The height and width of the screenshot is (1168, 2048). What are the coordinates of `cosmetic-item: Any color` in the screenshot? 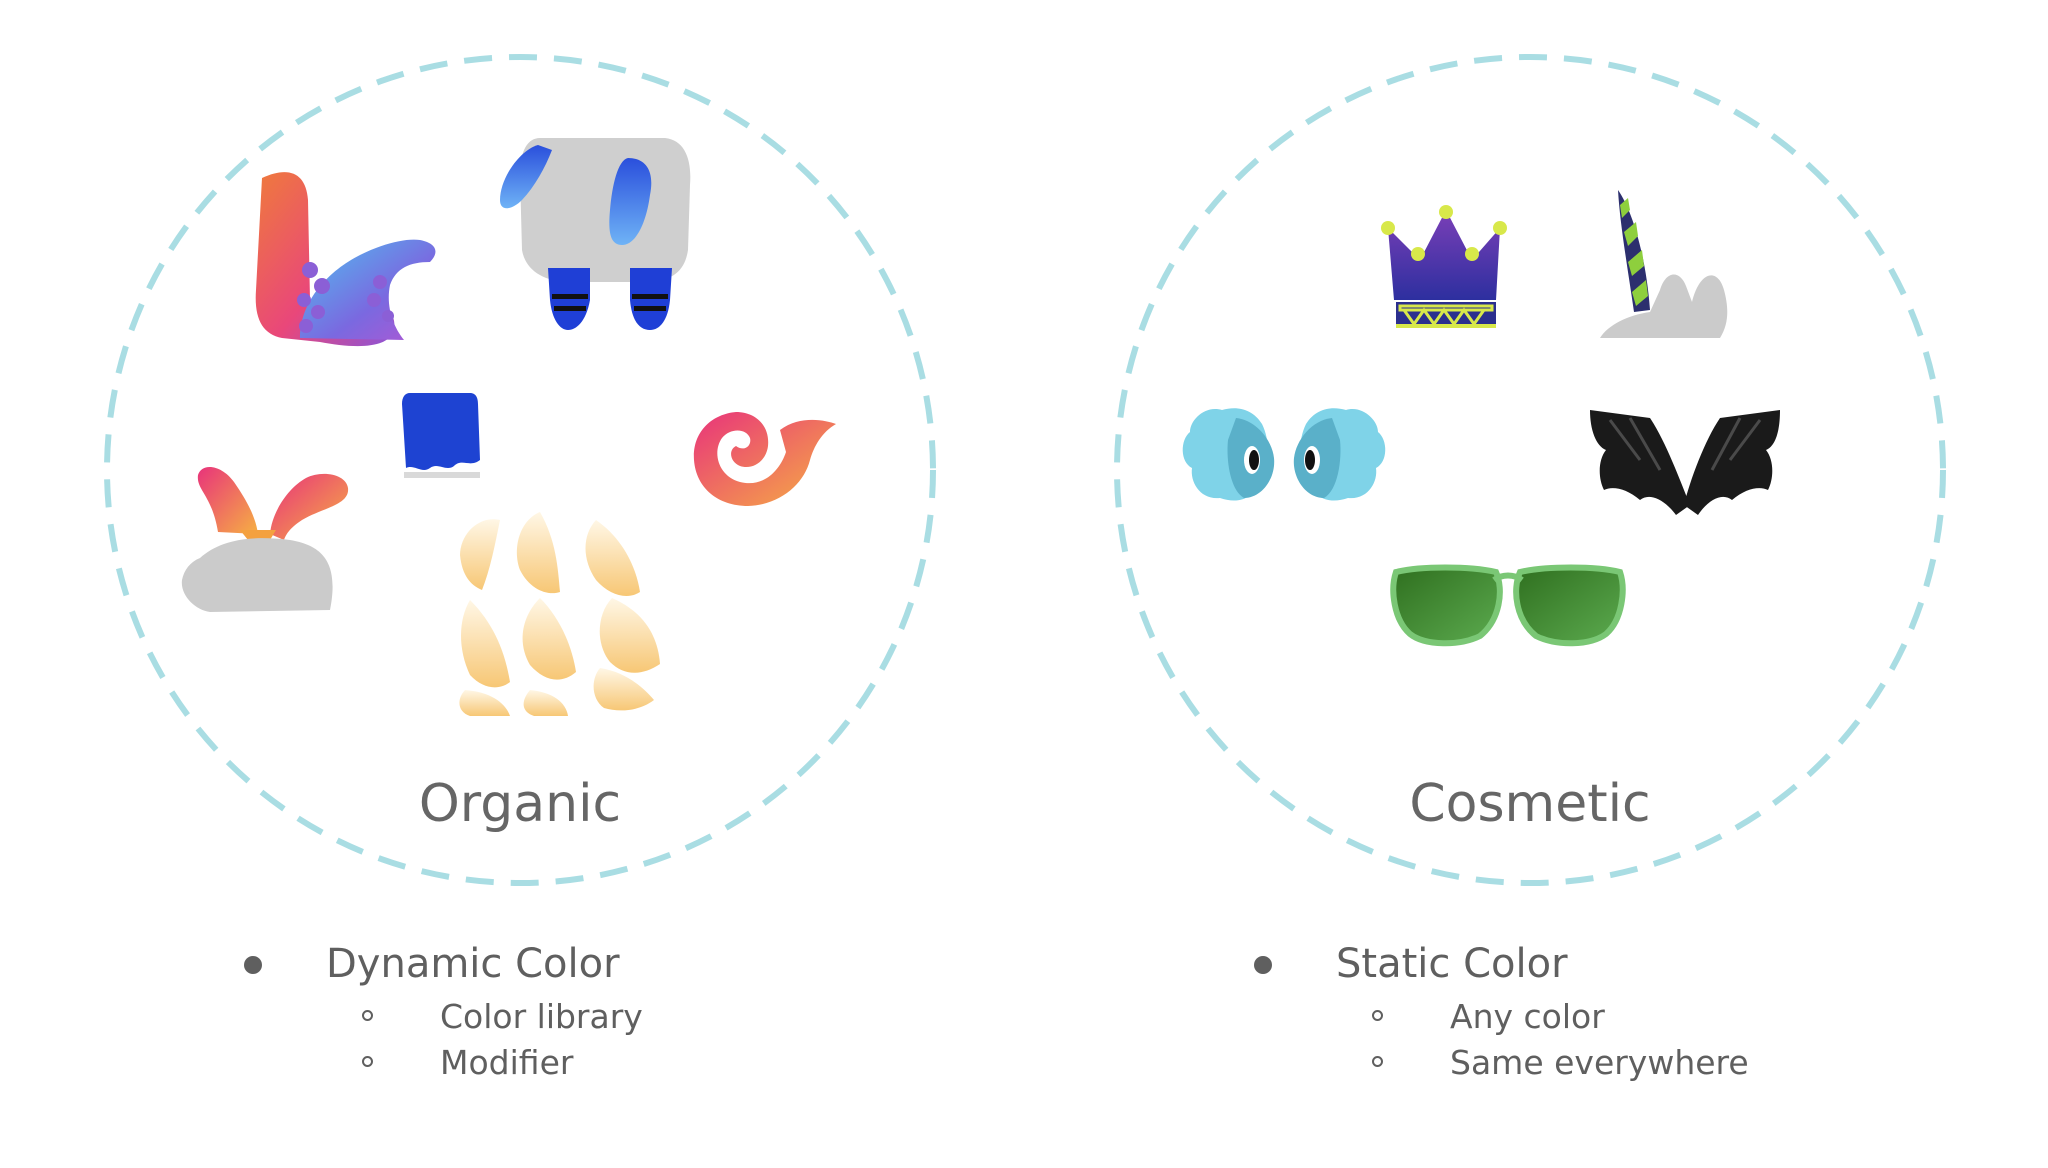 It's located at (1527, 1016).